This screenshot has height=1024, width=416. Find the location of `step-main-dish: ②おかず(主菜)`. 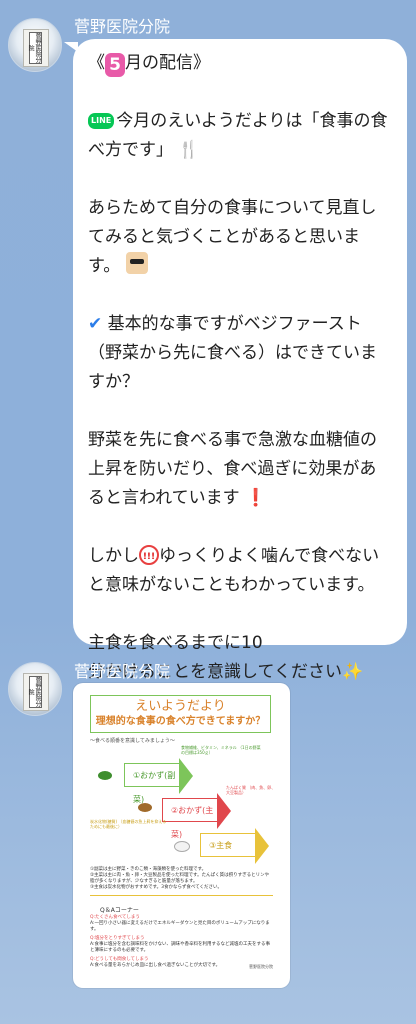

step-main-dish: ②おかず(主菜) is located at coordinates (196, 816).